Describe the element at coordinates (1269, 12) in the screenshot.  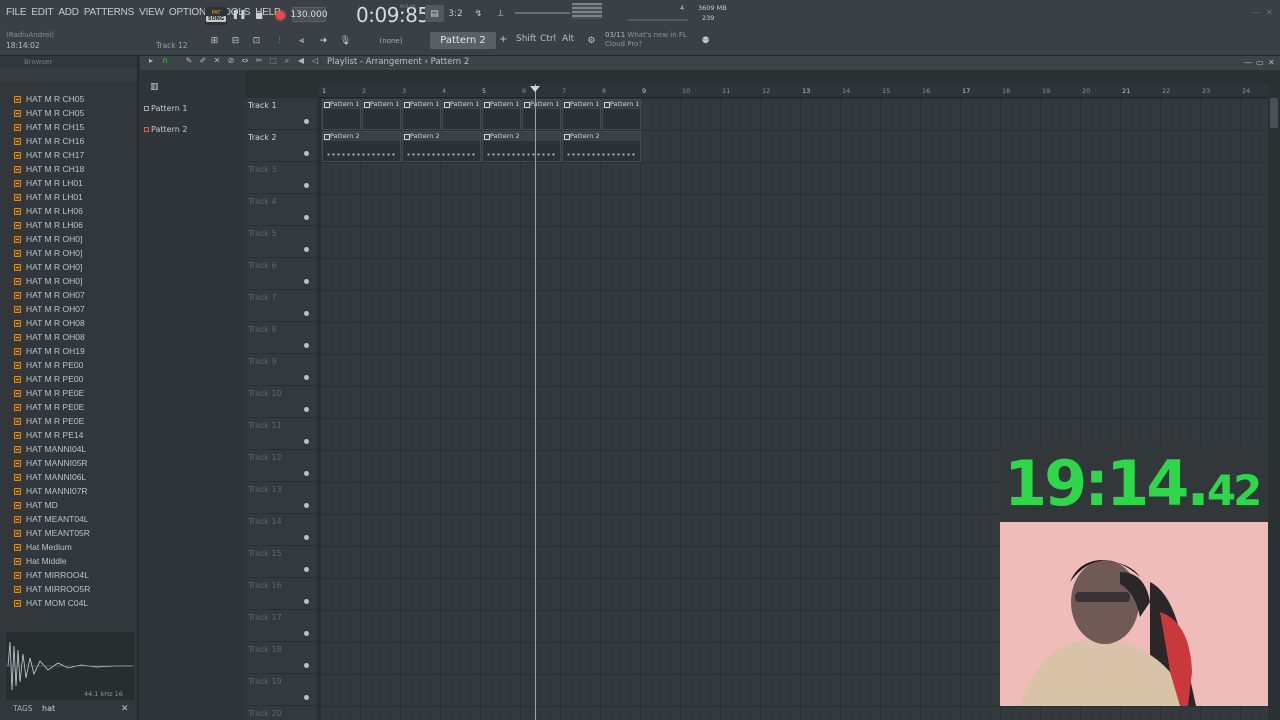
I see `close-window-icon: ✕` at that location.